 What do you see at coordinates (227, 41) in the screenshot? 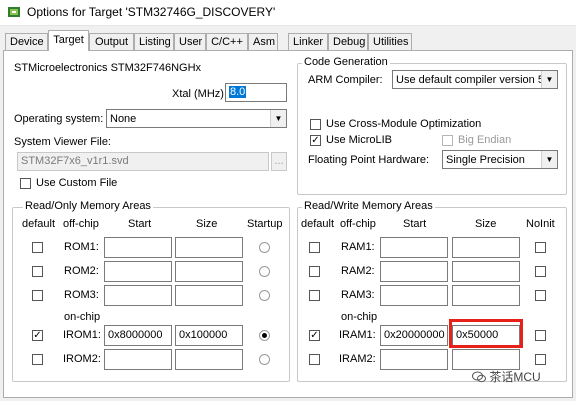
I see `tab-c-cpp: C/C++` at bounding box center [227, 41].